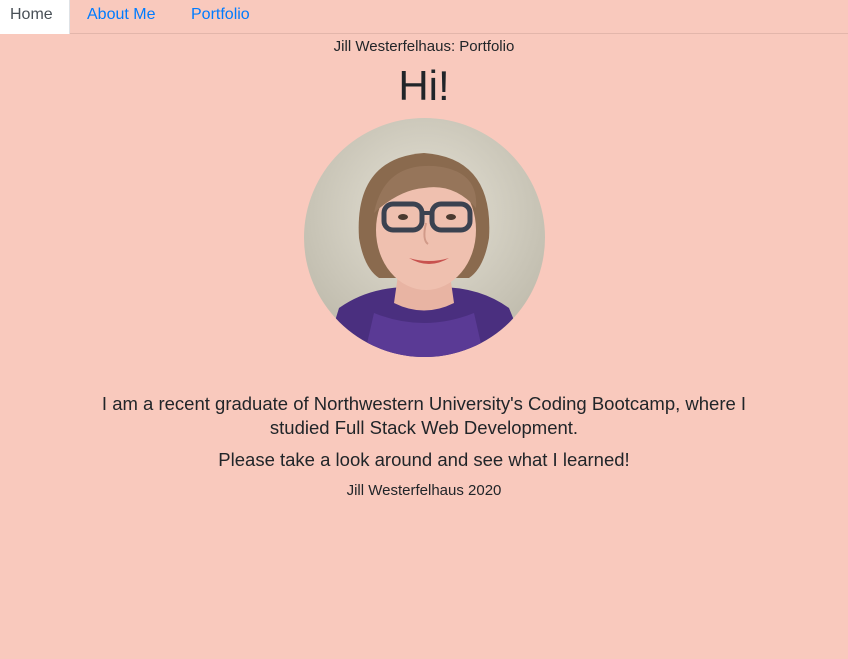 This screenshot has width=848, height=659. I want to click on footer-text: Jill Westerfelhaus 2020, so click(424, 490).